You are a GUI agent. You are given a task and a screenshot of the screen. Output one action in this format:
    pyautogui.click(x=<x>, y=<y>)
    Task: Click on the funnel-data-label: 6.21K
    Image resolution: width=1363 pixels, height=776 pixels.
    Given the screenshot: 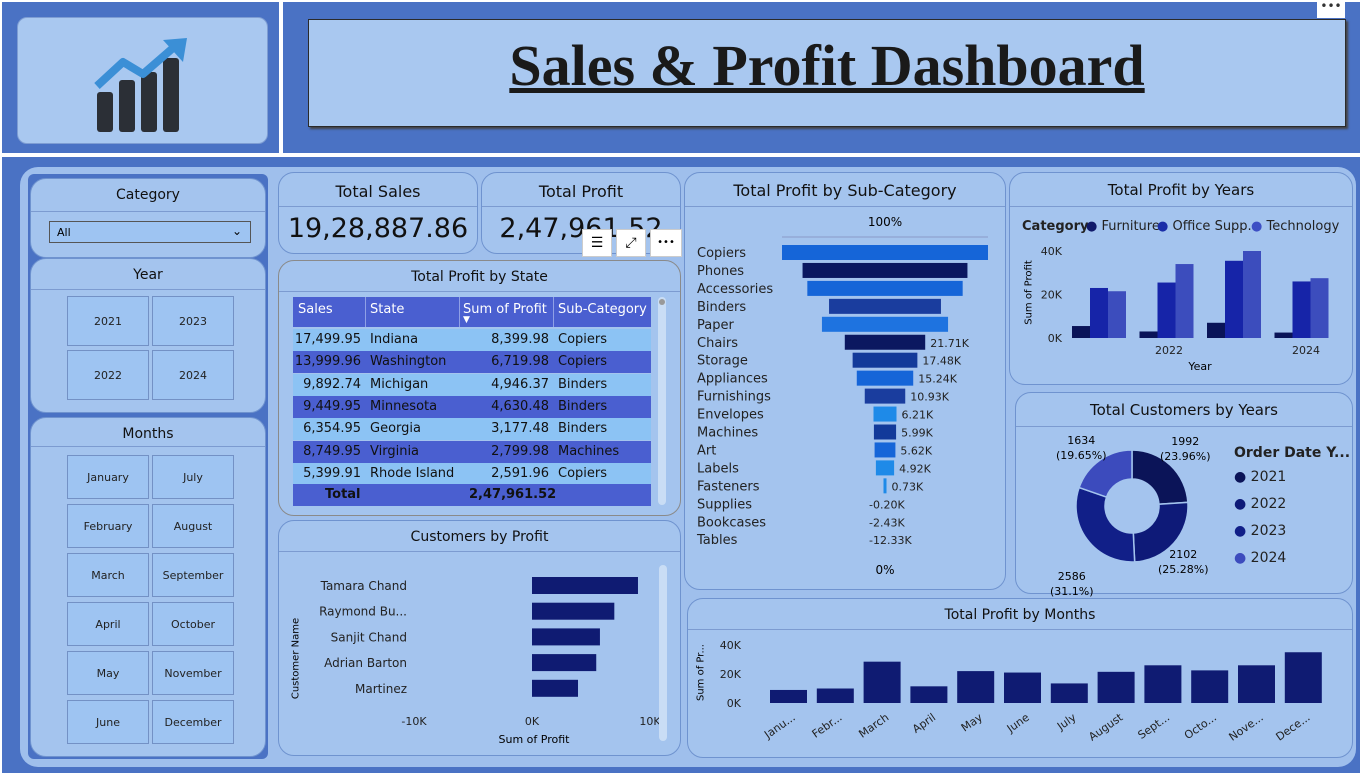 What is the action you would take?
    pyautogui.click(x=918, y=415)
    